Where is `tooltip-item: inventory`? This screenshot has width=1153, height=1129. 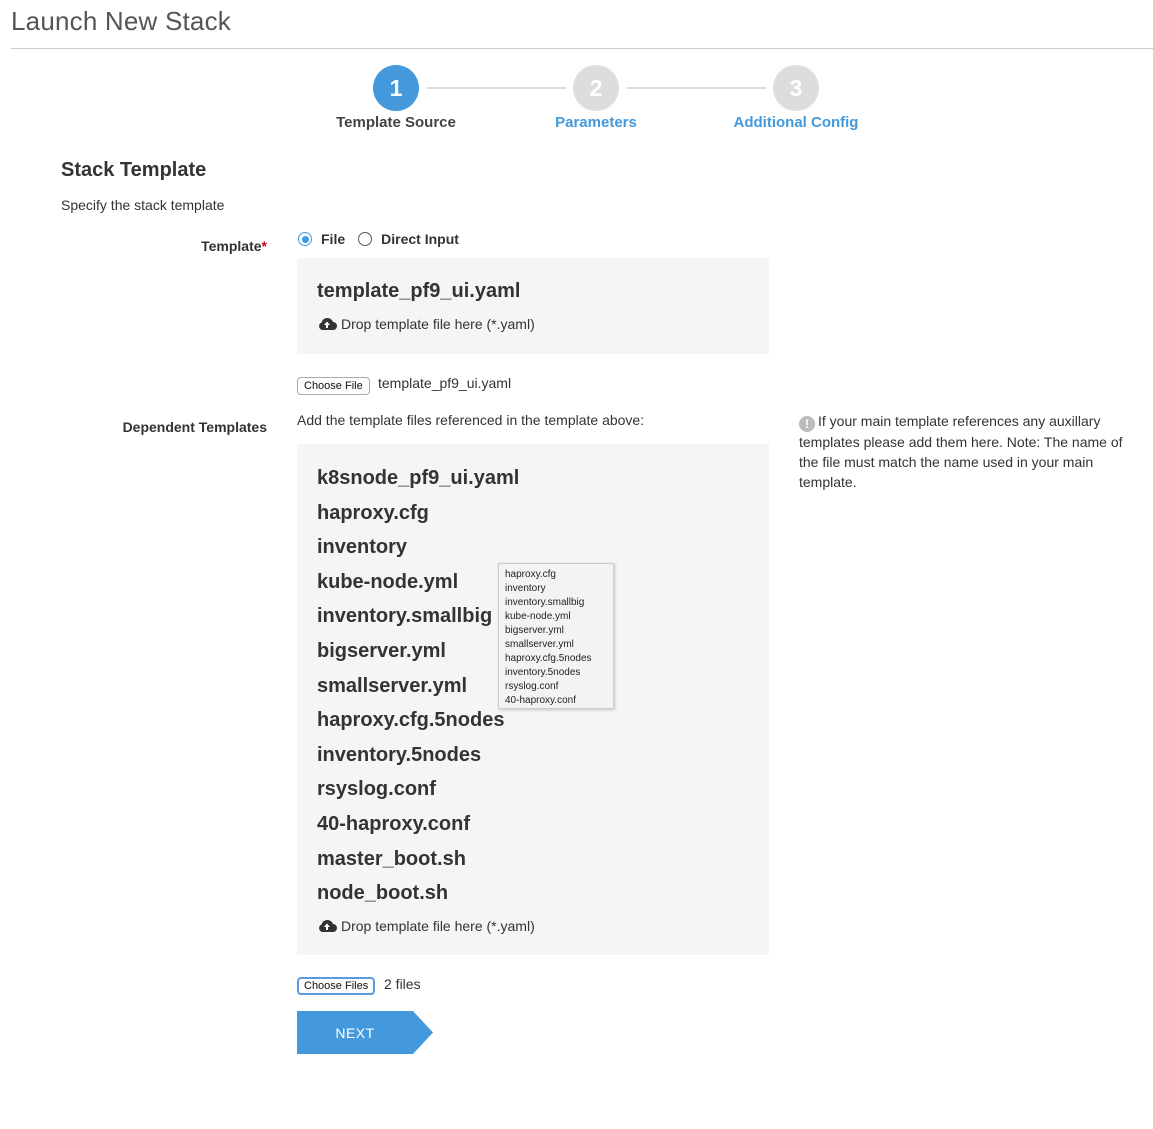
tooltip-item: inventory is located at coordinates (525, 588).